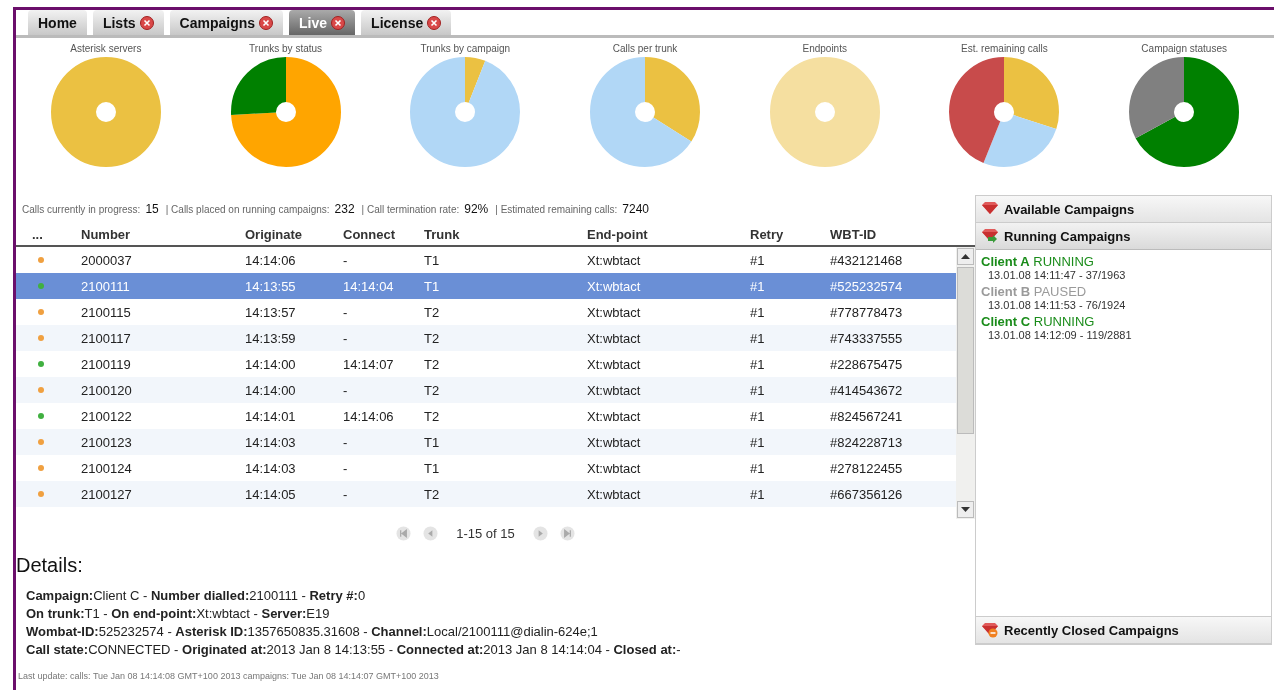 This screenshot has height=693, width=1274. Describe the element at coordinates (965, 350) in the screenshot. I see `scrollbar-thumb` at that location.